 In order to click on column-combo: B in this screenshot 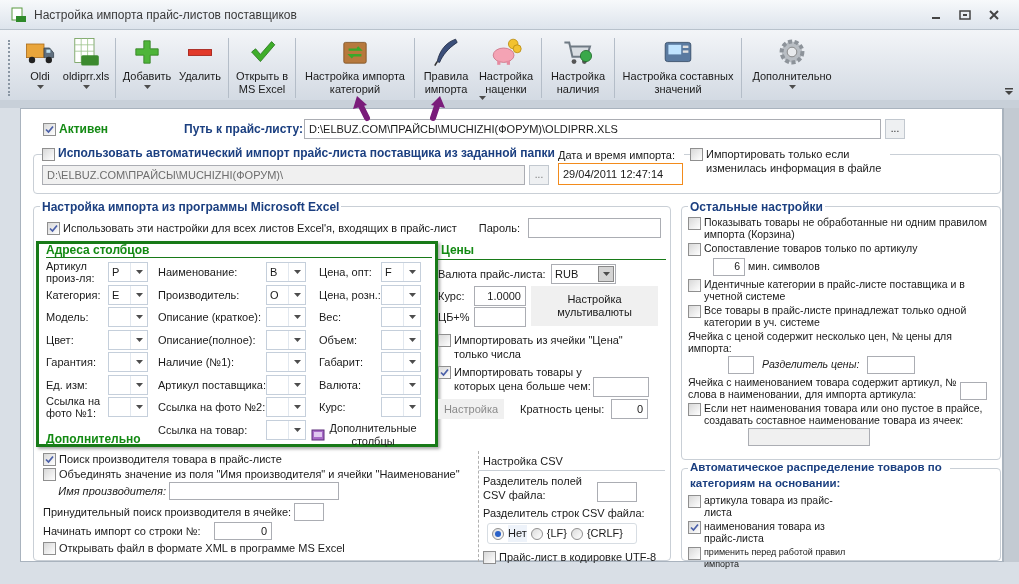, I will do `click(286, 272)`.